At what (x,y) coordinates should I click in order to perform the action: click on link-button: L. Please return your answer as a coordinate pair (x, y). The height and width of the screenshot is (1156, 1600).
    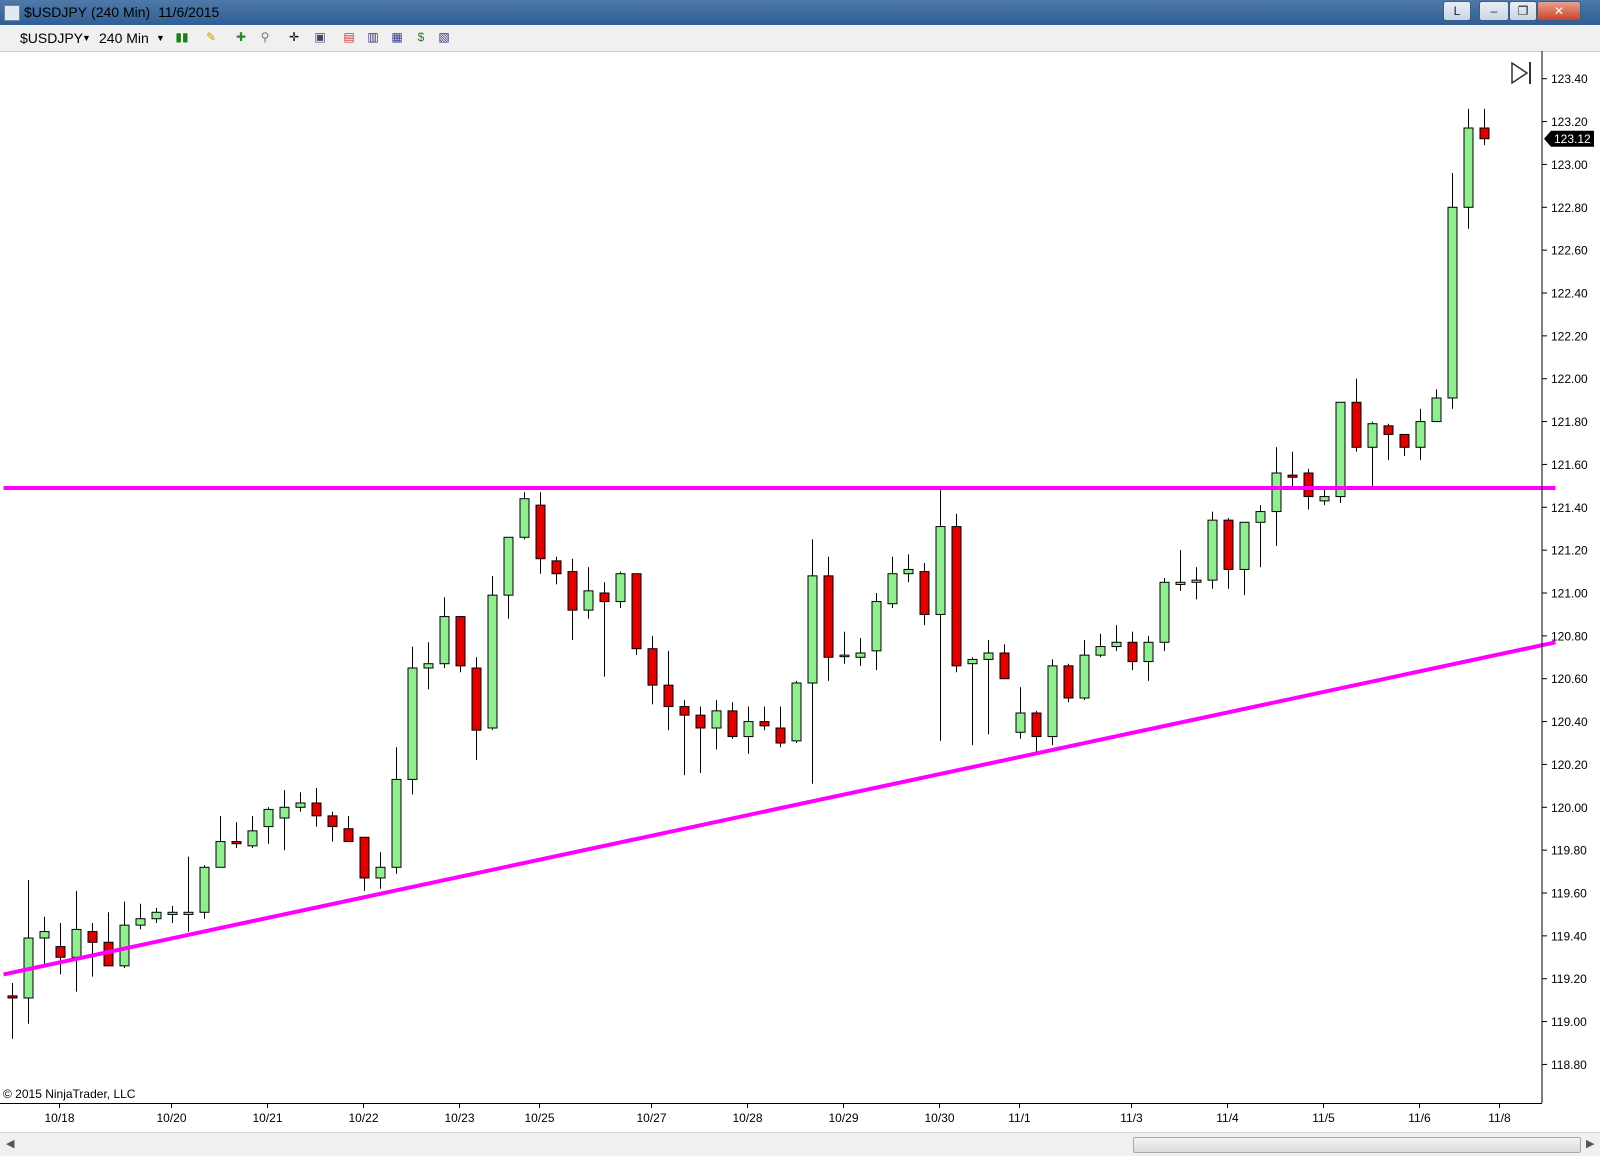
    Looking at the image, I should click on (1457, 11).